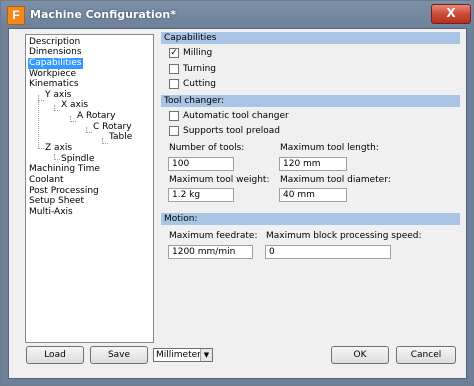 This screenshot has width=474, height=386. I want to click on save-button: Save, so click(119, 355).